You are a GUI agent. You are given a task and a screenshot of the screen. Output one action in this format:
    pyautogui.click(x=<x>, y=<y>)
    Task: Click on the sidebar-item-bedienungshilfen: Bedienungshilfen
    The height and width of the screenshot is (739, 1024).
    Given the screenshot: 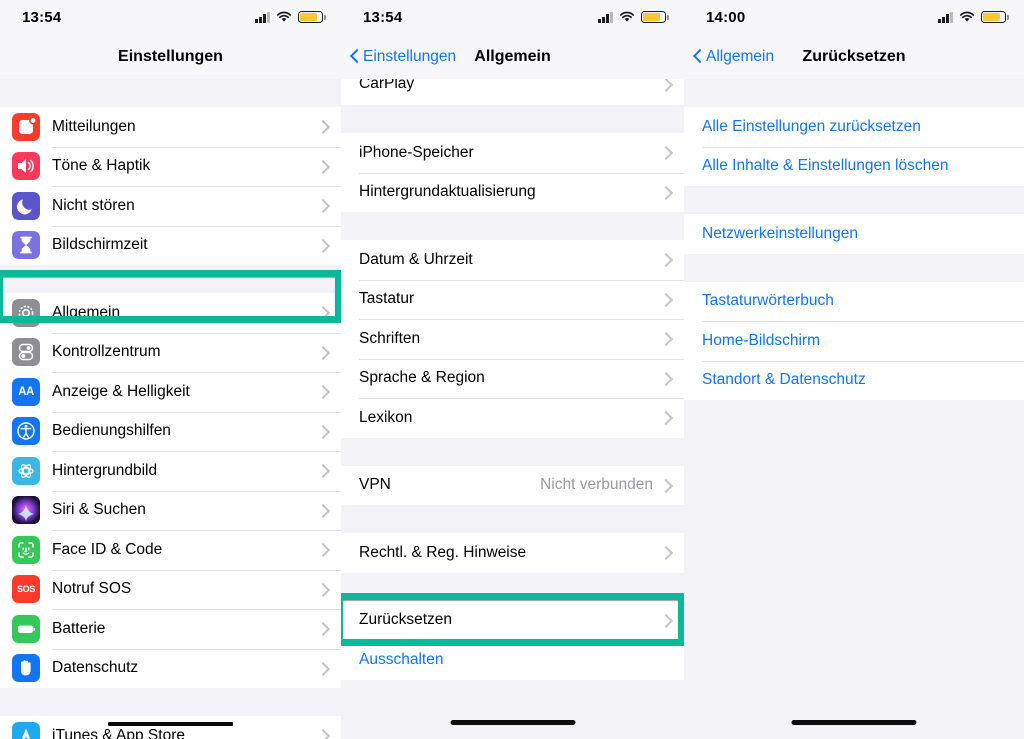 What is the action you would take?
    pyautogui.click(x=170, y=431)
    